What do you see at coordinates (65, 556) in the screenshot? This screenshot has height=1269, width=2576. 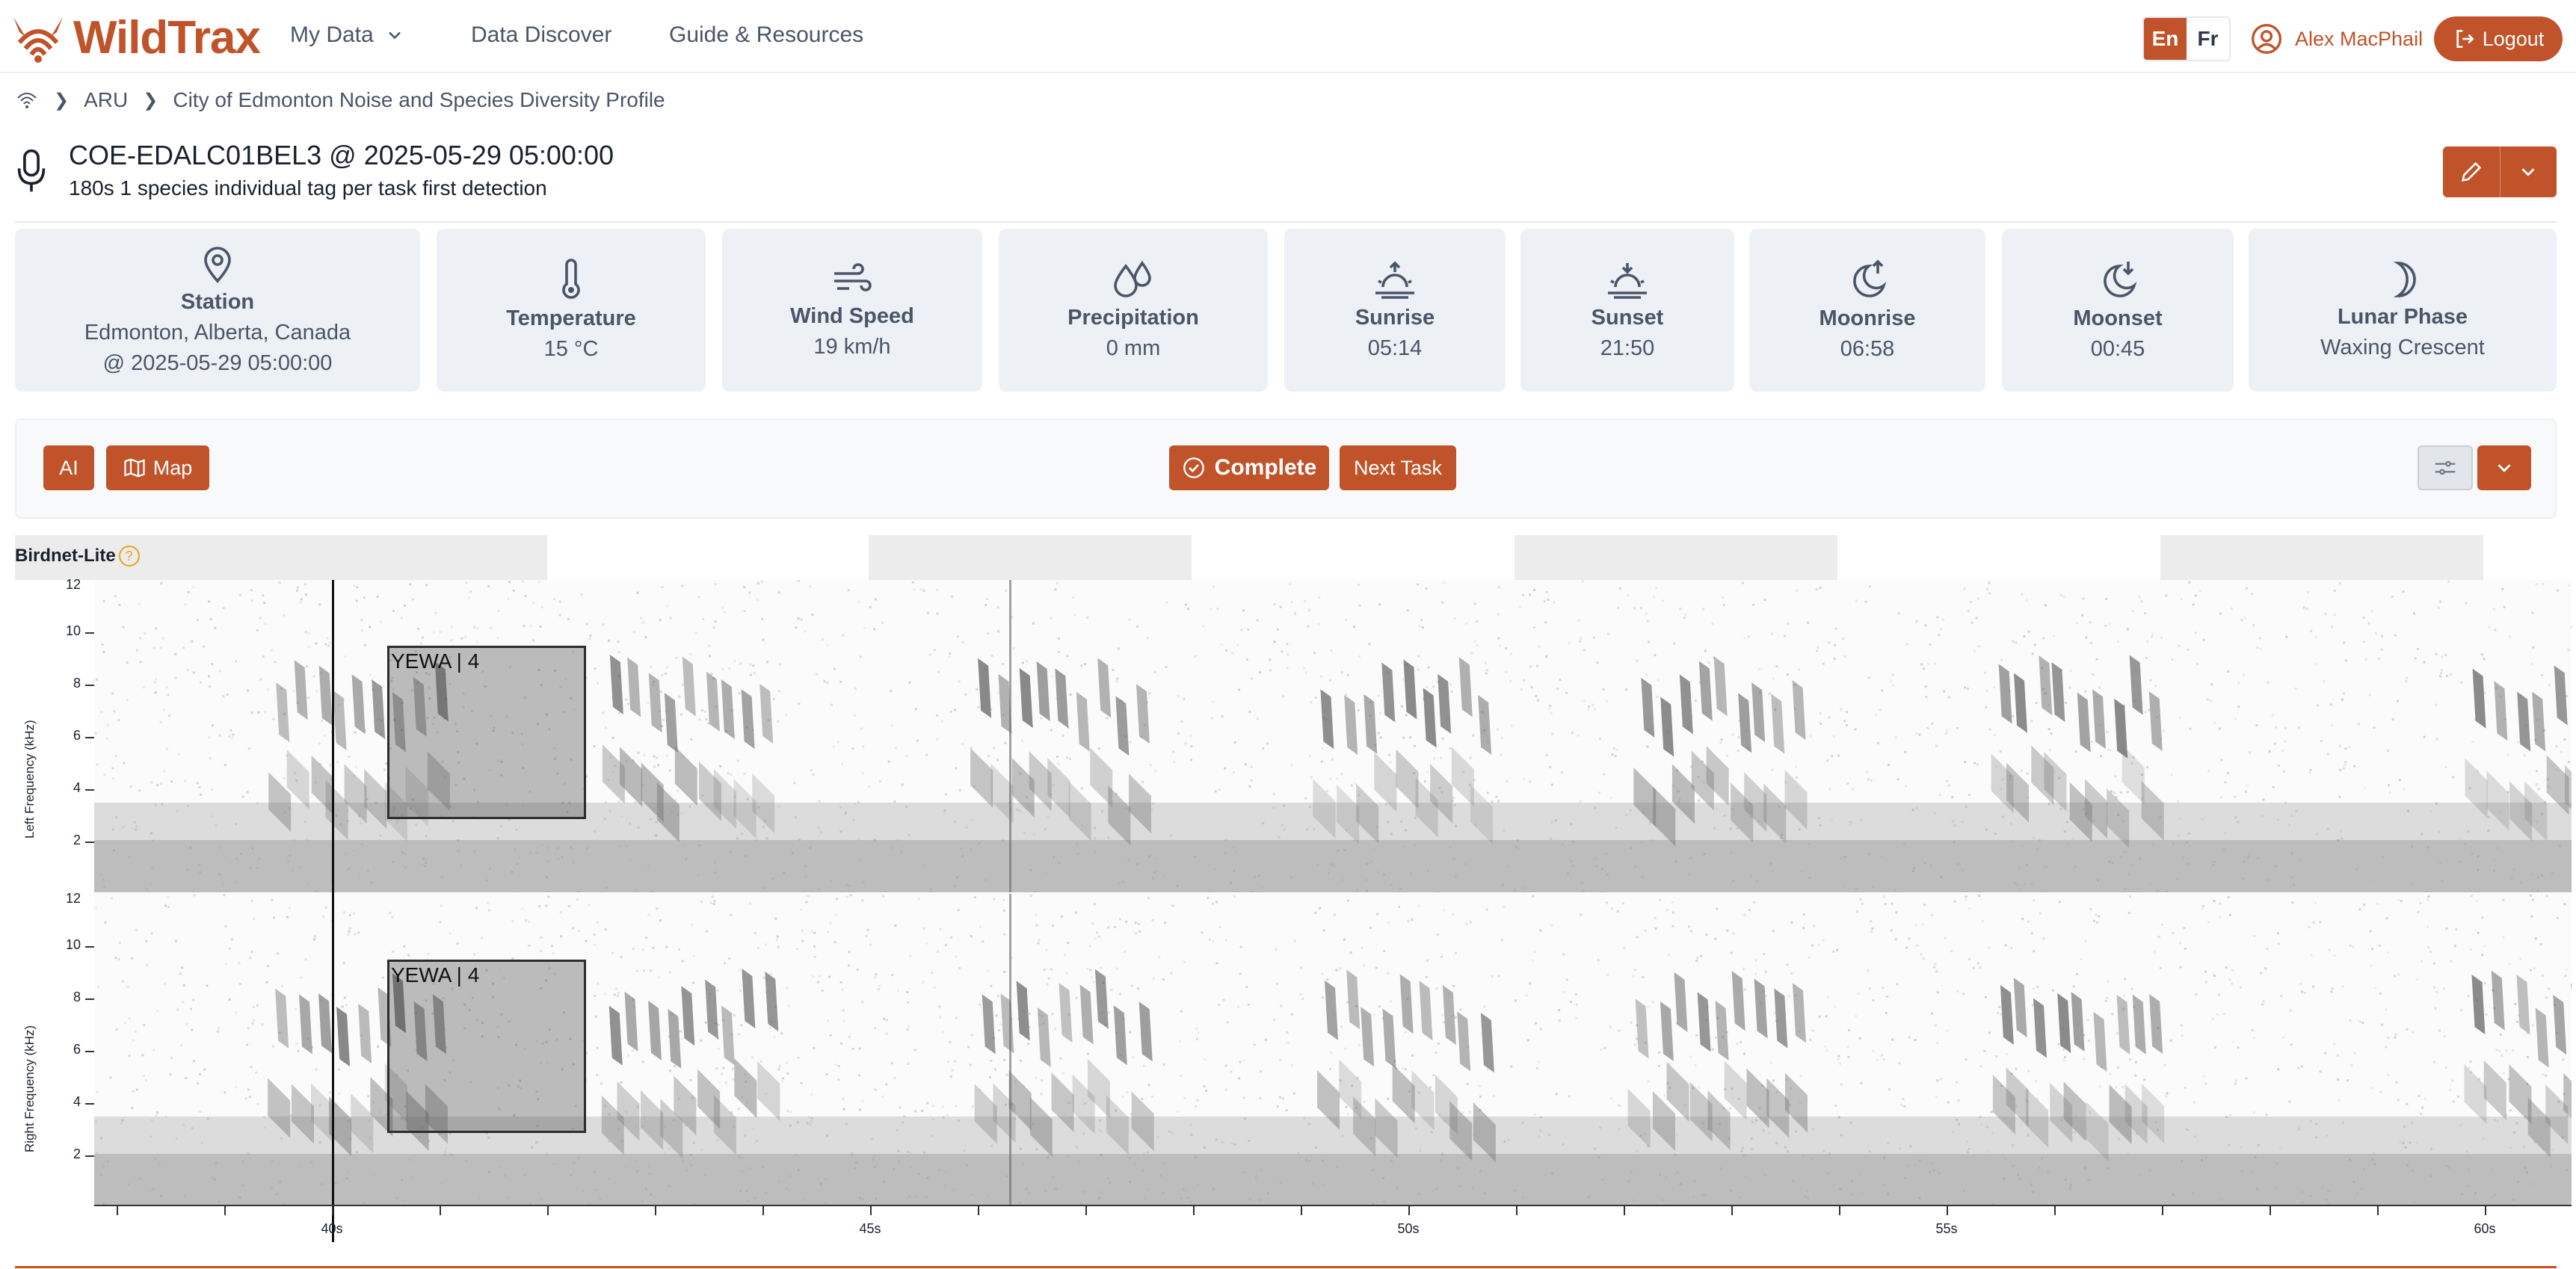 I see `classifier-name: Birdnet-Lite` at bounding box center [65, 556].